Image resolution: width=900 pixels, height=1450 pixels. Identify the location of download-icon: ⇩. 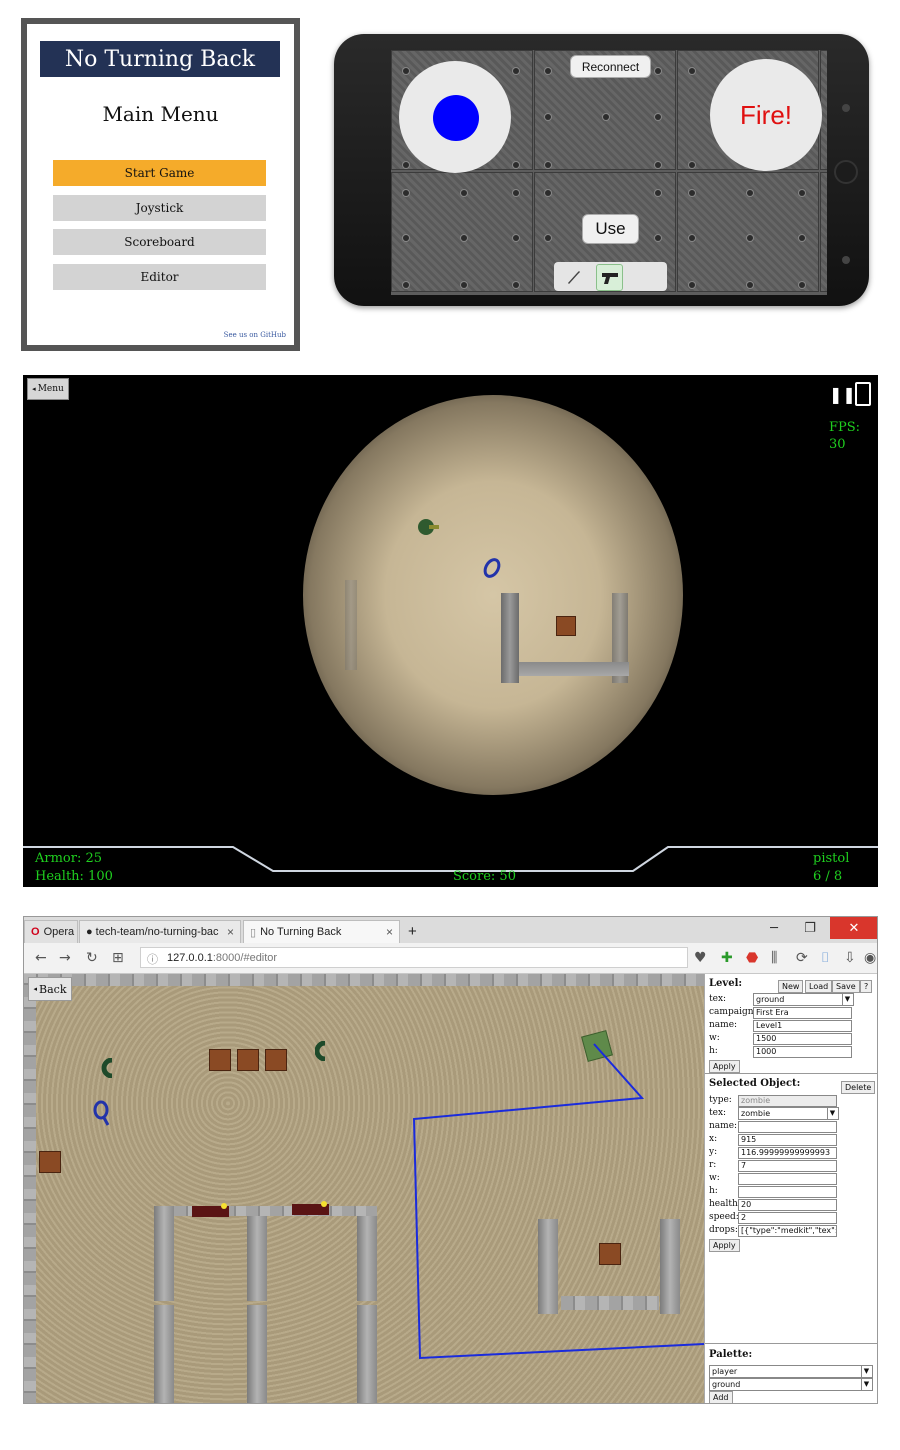
(850, 958).